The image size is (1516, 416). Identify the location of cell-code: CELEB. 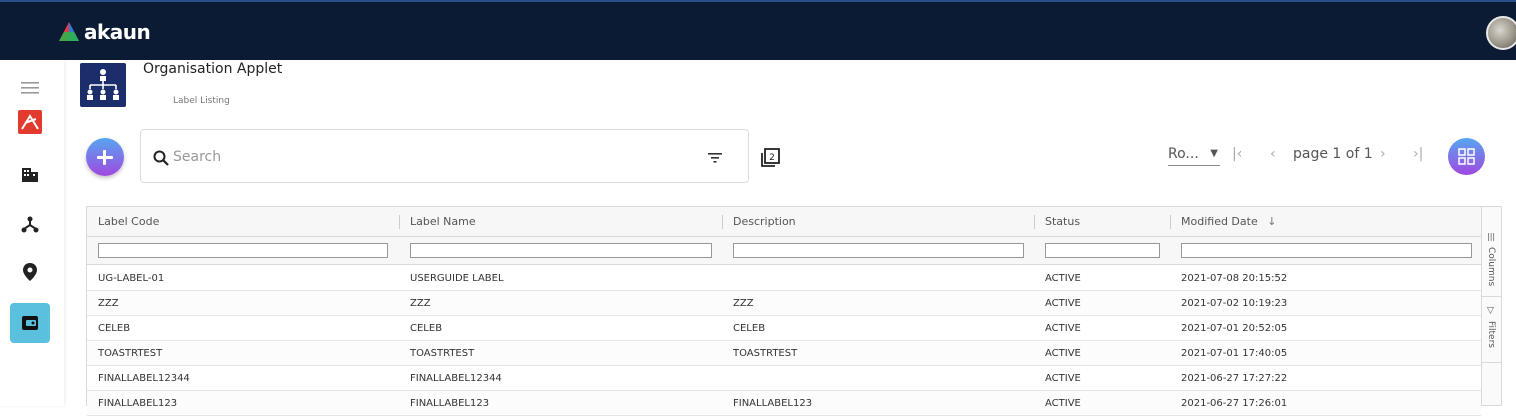
(114, 328).